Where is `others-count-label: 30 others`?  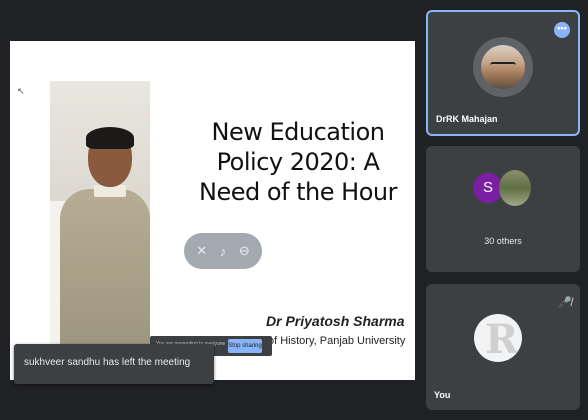
others-count-label: 30 others is located at coordinates (503, 241).